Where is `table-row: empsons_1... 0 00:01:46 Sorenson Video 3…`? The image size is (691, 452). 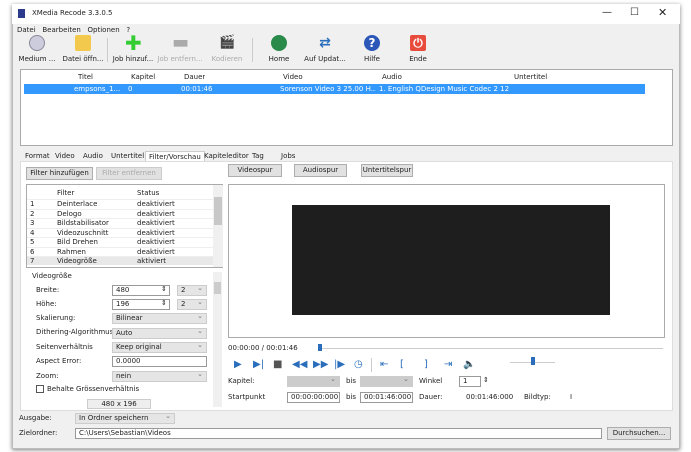 table-row: empsons_1... 0 00:01:46 Sorenson Video 3… is located at coordinates (334, 89).